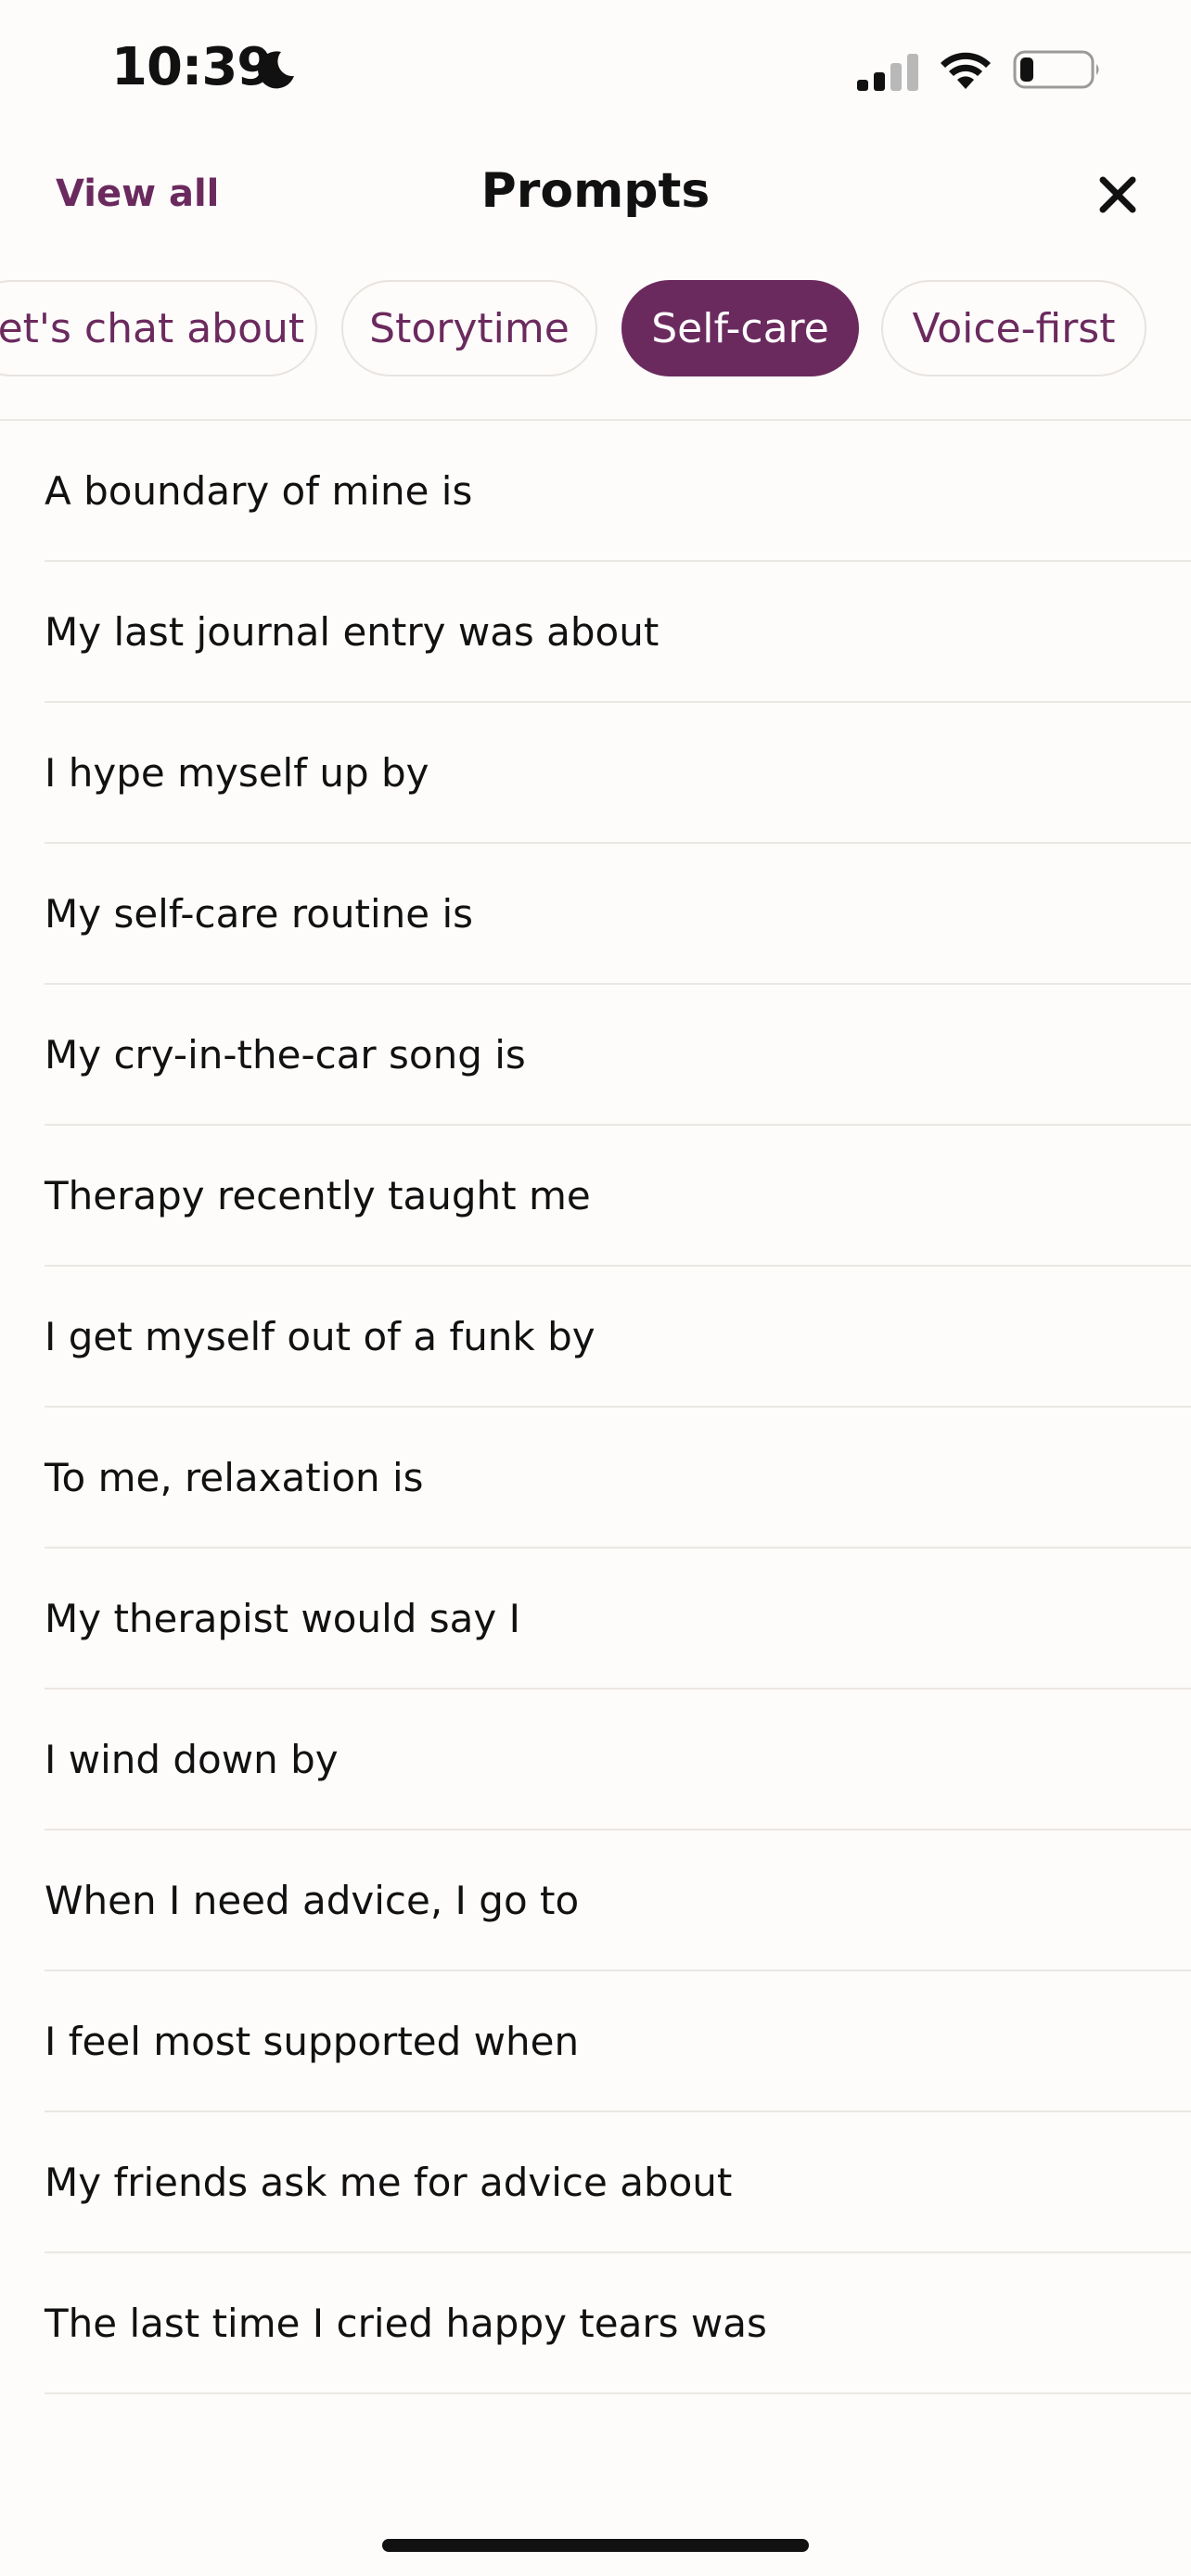 The width and height of the screenshot is (1191, 2576). I want to click on list-item: My therapist would say I, so click(618, 1619).